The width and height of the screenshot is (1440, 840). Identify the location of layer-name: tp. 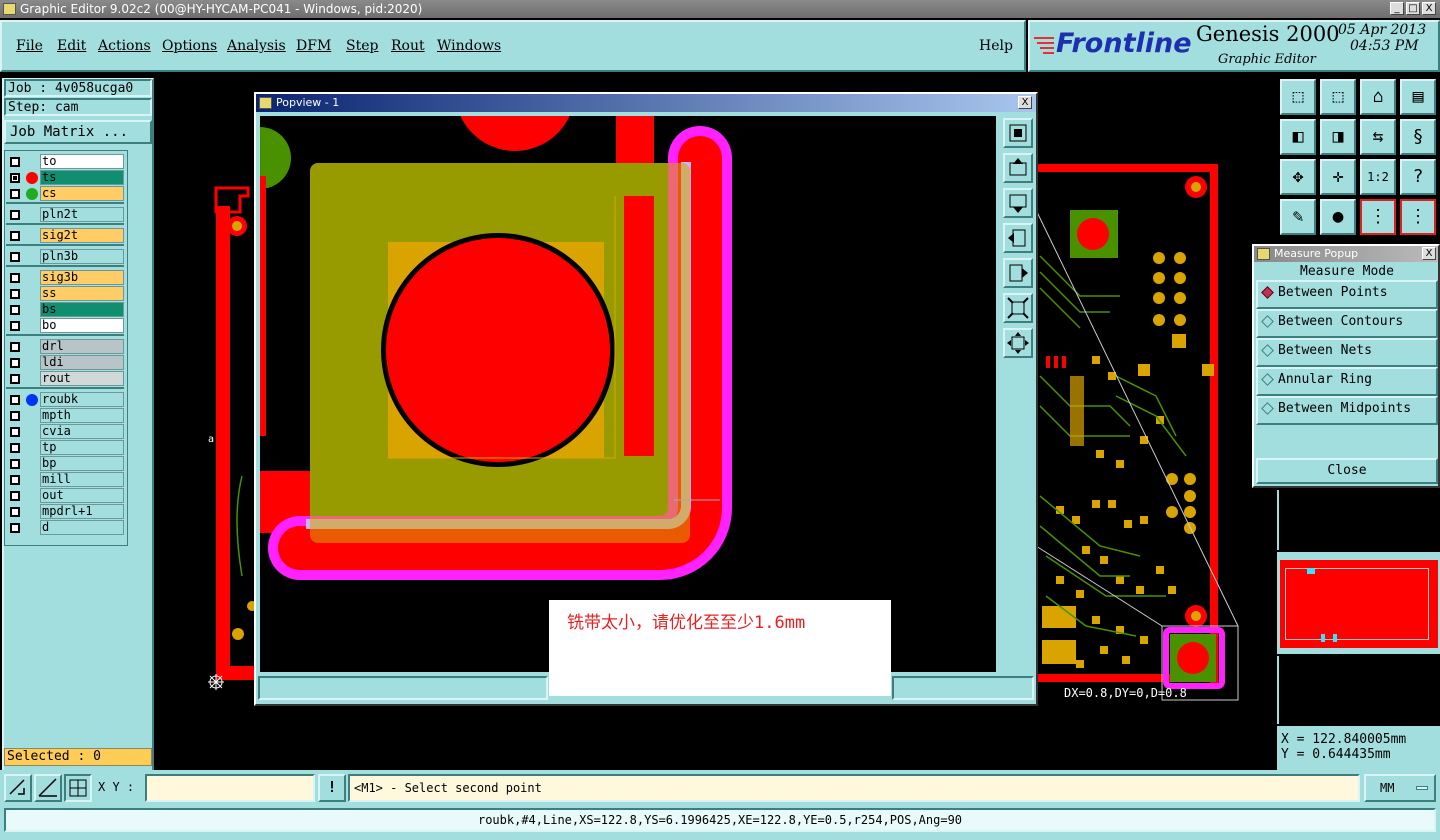
(82, 447).